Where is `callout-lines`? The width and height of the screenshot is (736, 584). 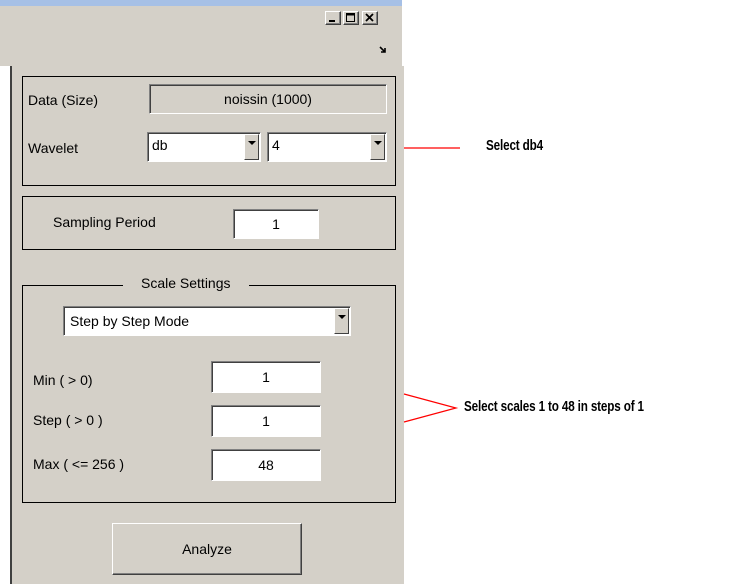 callout-lines is located at coordinates (431, 285).